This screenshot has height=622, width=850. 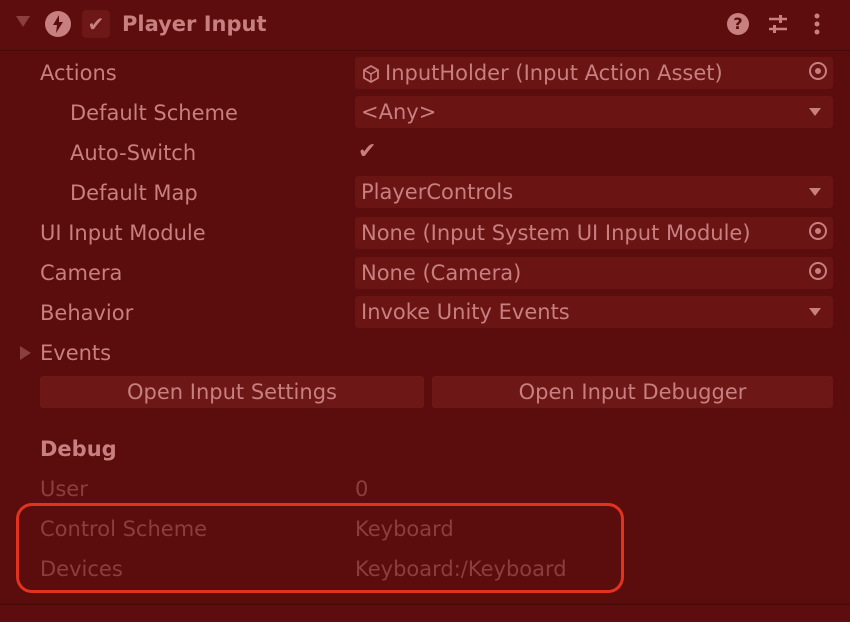 What do you see at coordinates (399, 112) in the screenshot?
I see `default-scheme-value: <Any>` at bounding box center [399, 112].